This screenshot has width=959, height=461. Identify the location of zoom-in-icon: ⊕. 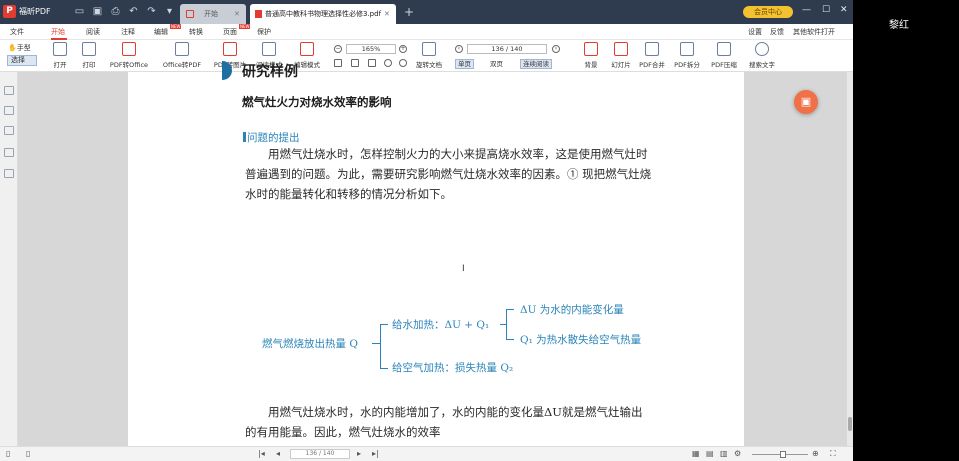
(815, 453).